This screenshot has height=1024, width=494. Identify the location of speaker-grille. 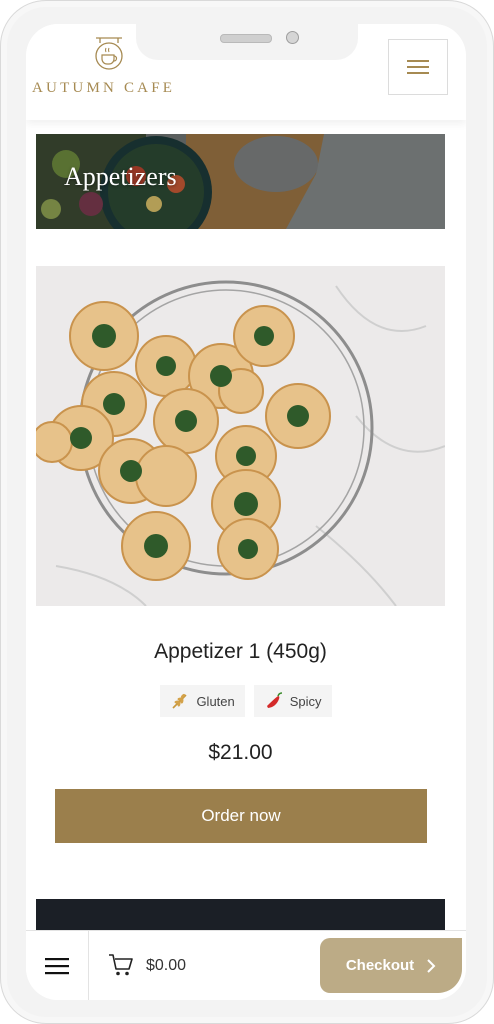
(246, 38).